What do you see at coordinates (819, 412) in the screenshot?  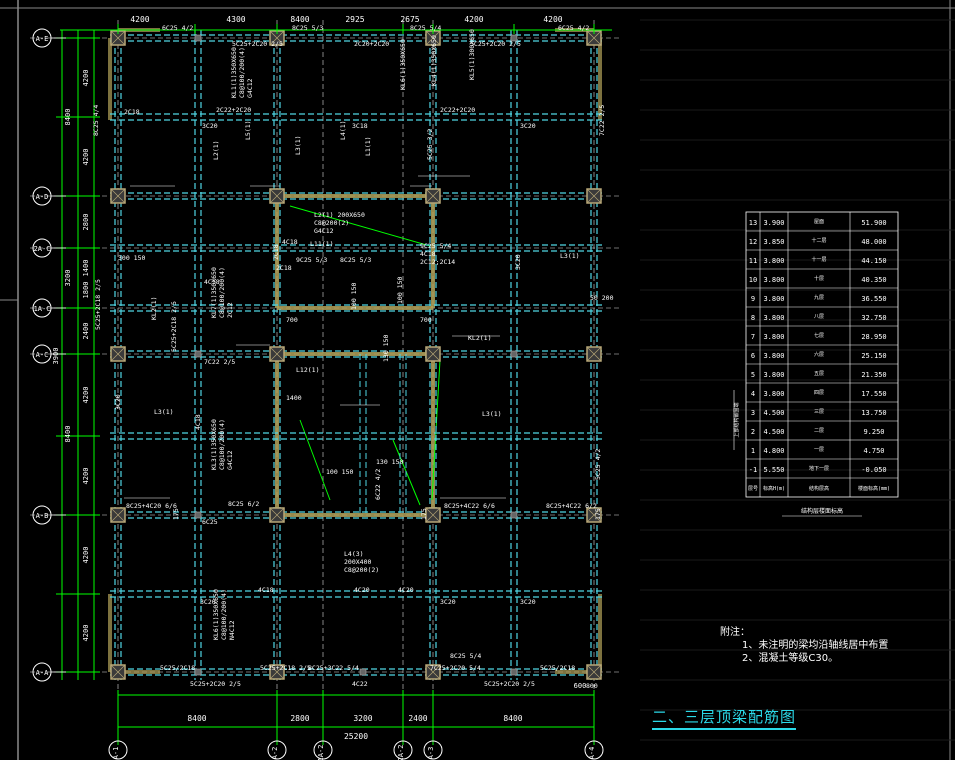 I see `table-floor-tag: 三层` at bounding box center [819, 412].